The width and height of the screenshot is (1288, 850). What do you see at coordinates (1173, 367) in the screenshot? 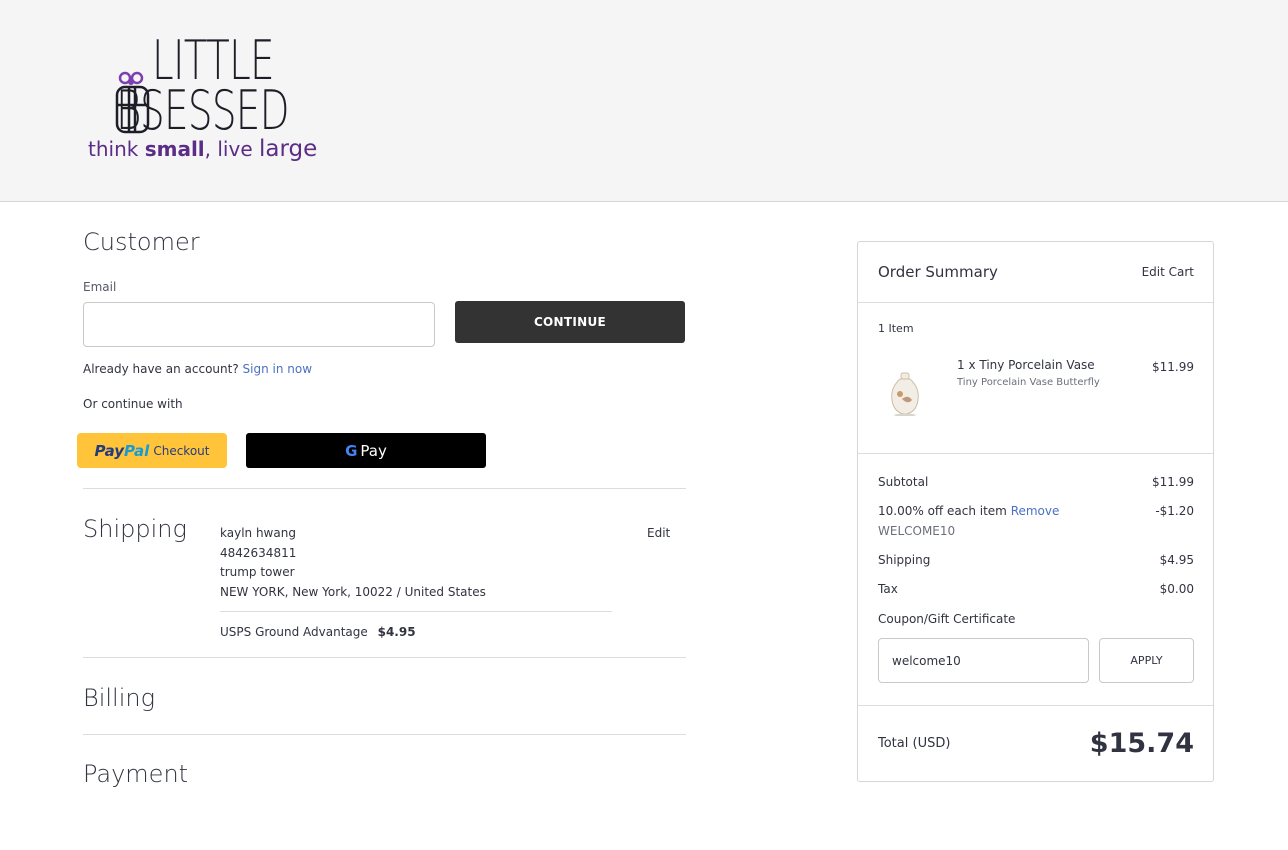
I see `item-price: $11.99` at bounding box center [1173, 367].